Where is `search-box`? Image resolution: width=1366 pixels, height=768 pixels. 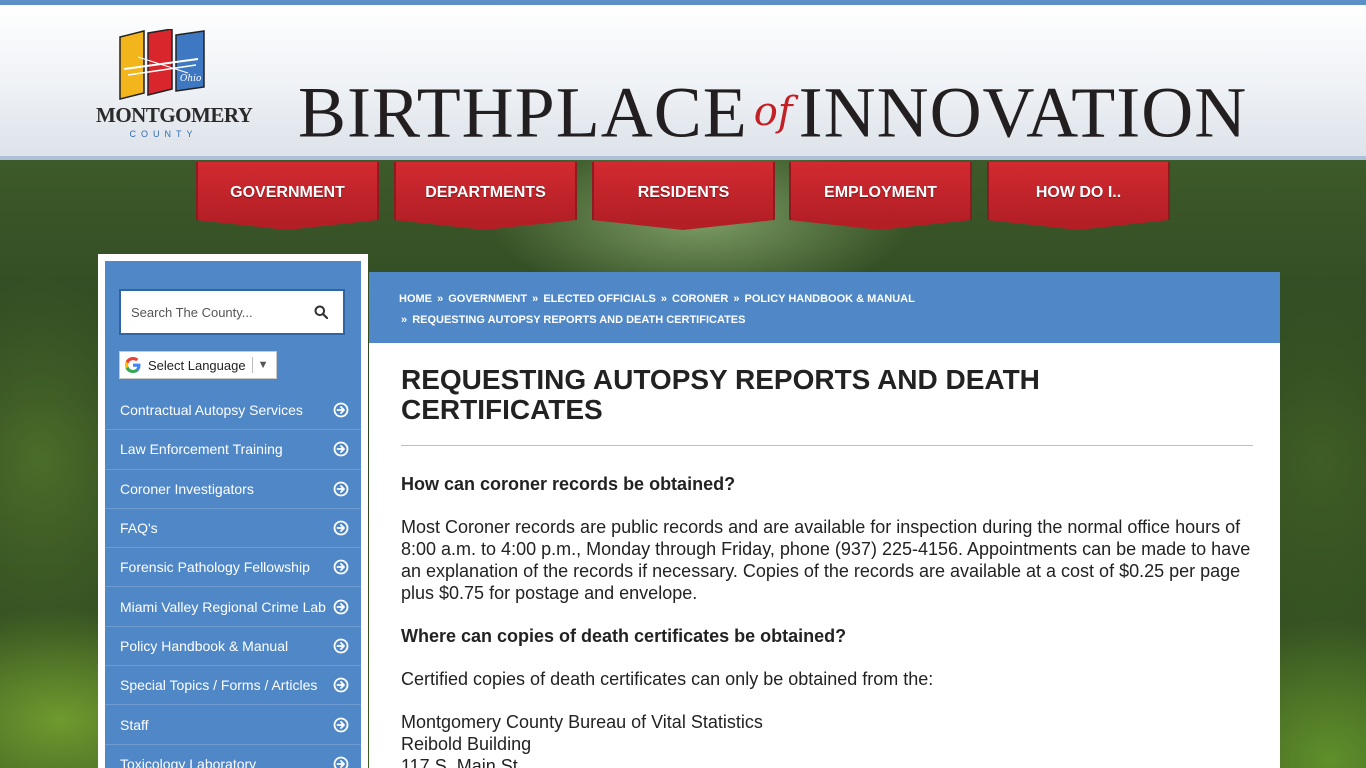 search-box is located at coordinates (232, 312).